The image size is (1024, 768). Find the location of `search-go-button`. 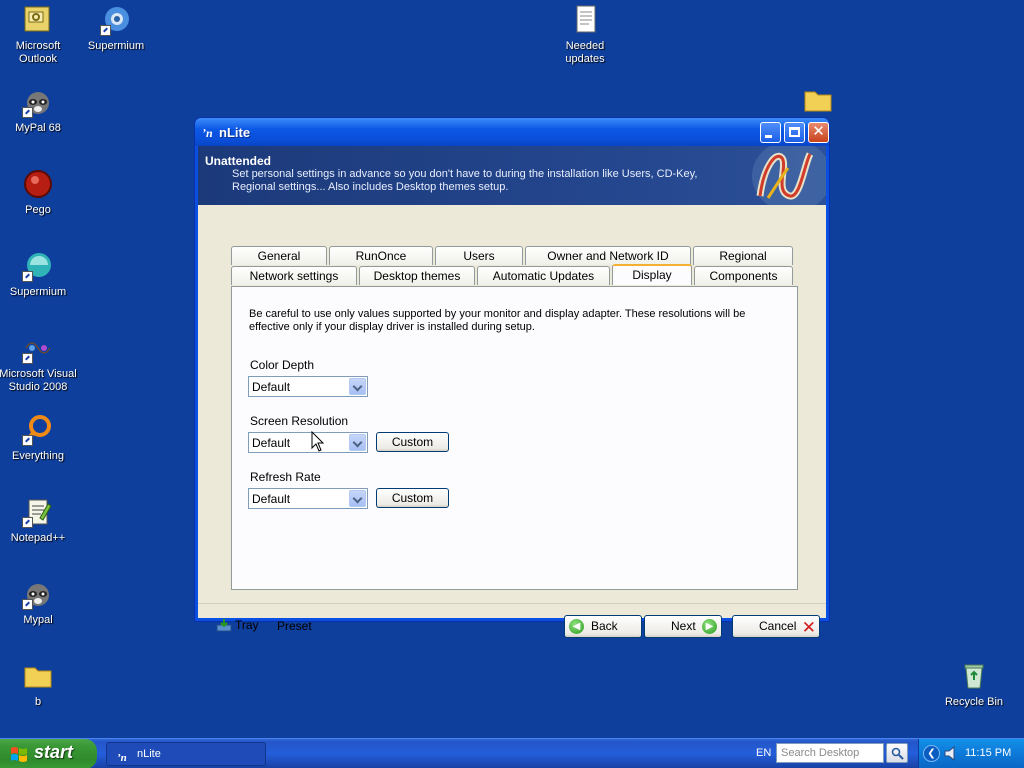

search-go-button is located at coordinates (897, 753).